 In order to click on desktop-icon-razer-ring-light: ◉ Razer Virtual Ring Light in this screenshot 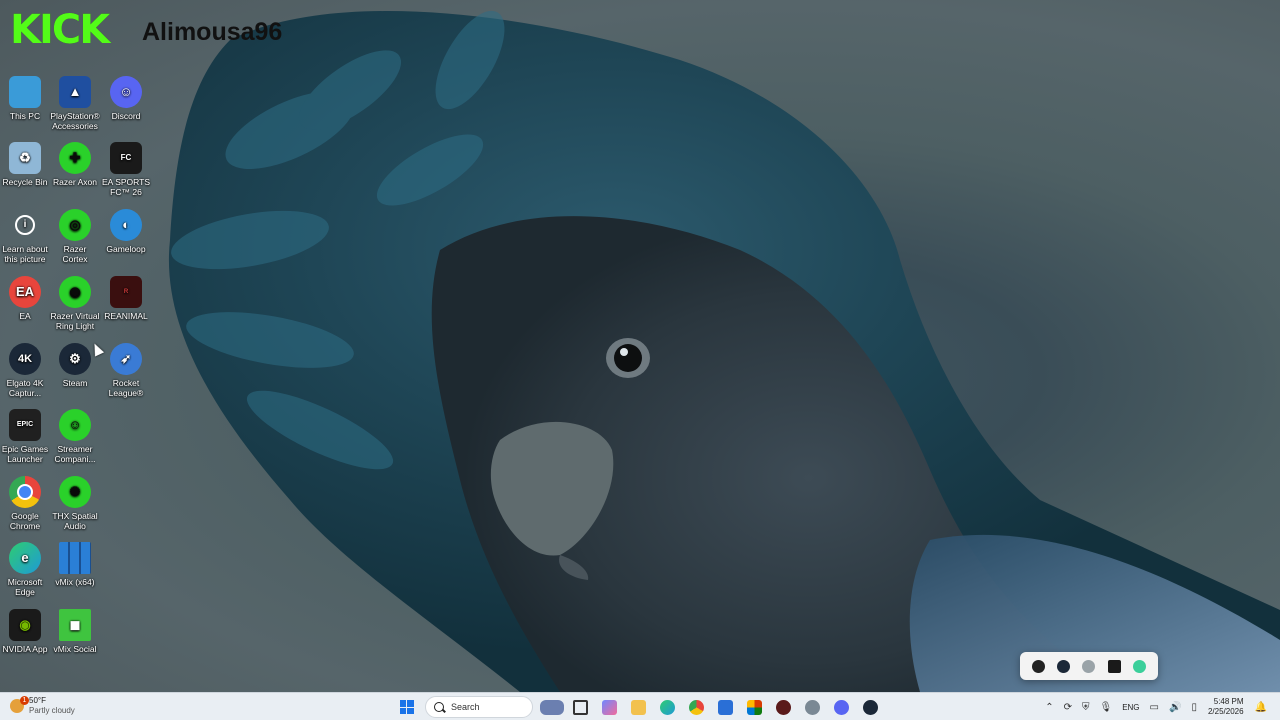, I will do `click(75, 303)`.